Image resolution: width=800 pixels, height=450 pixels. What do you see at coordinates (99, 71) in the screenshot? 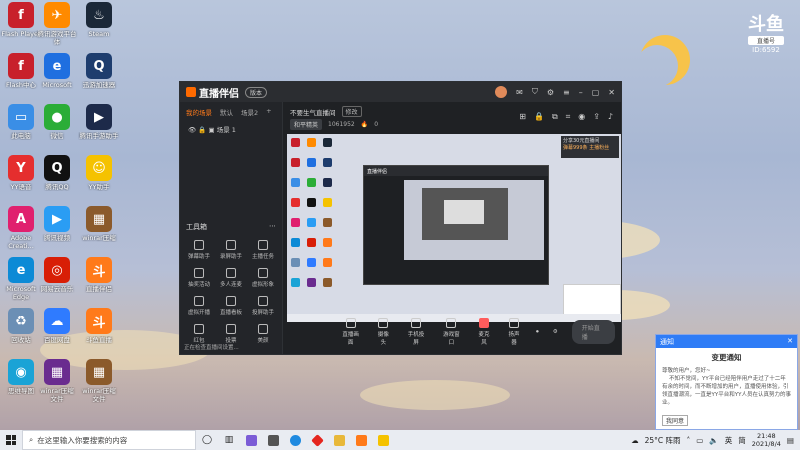
I see `desktop-icon: Q 迅游加速器` at bounding box center [99, 71].